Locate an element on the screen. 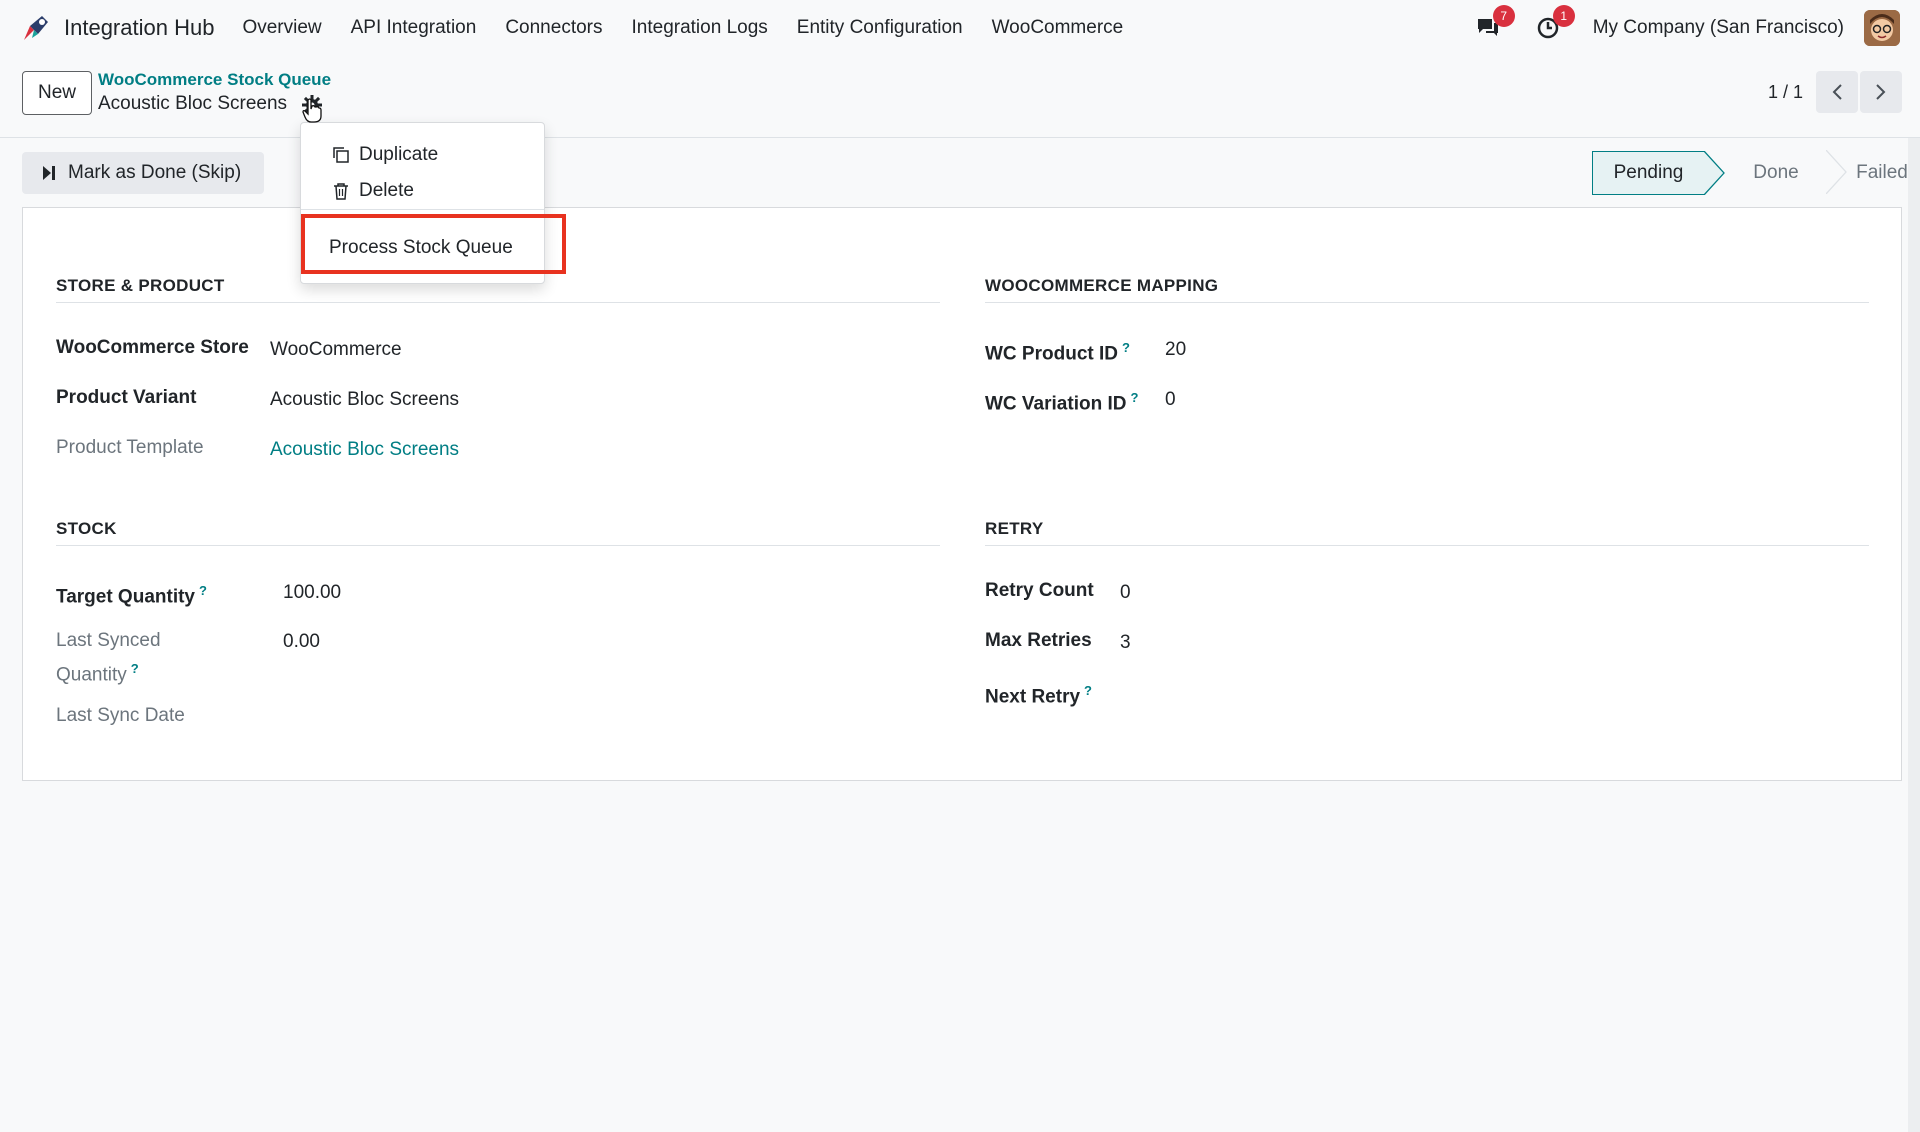  status-stage-pending: Pending is located at coordinates (1658, 173).